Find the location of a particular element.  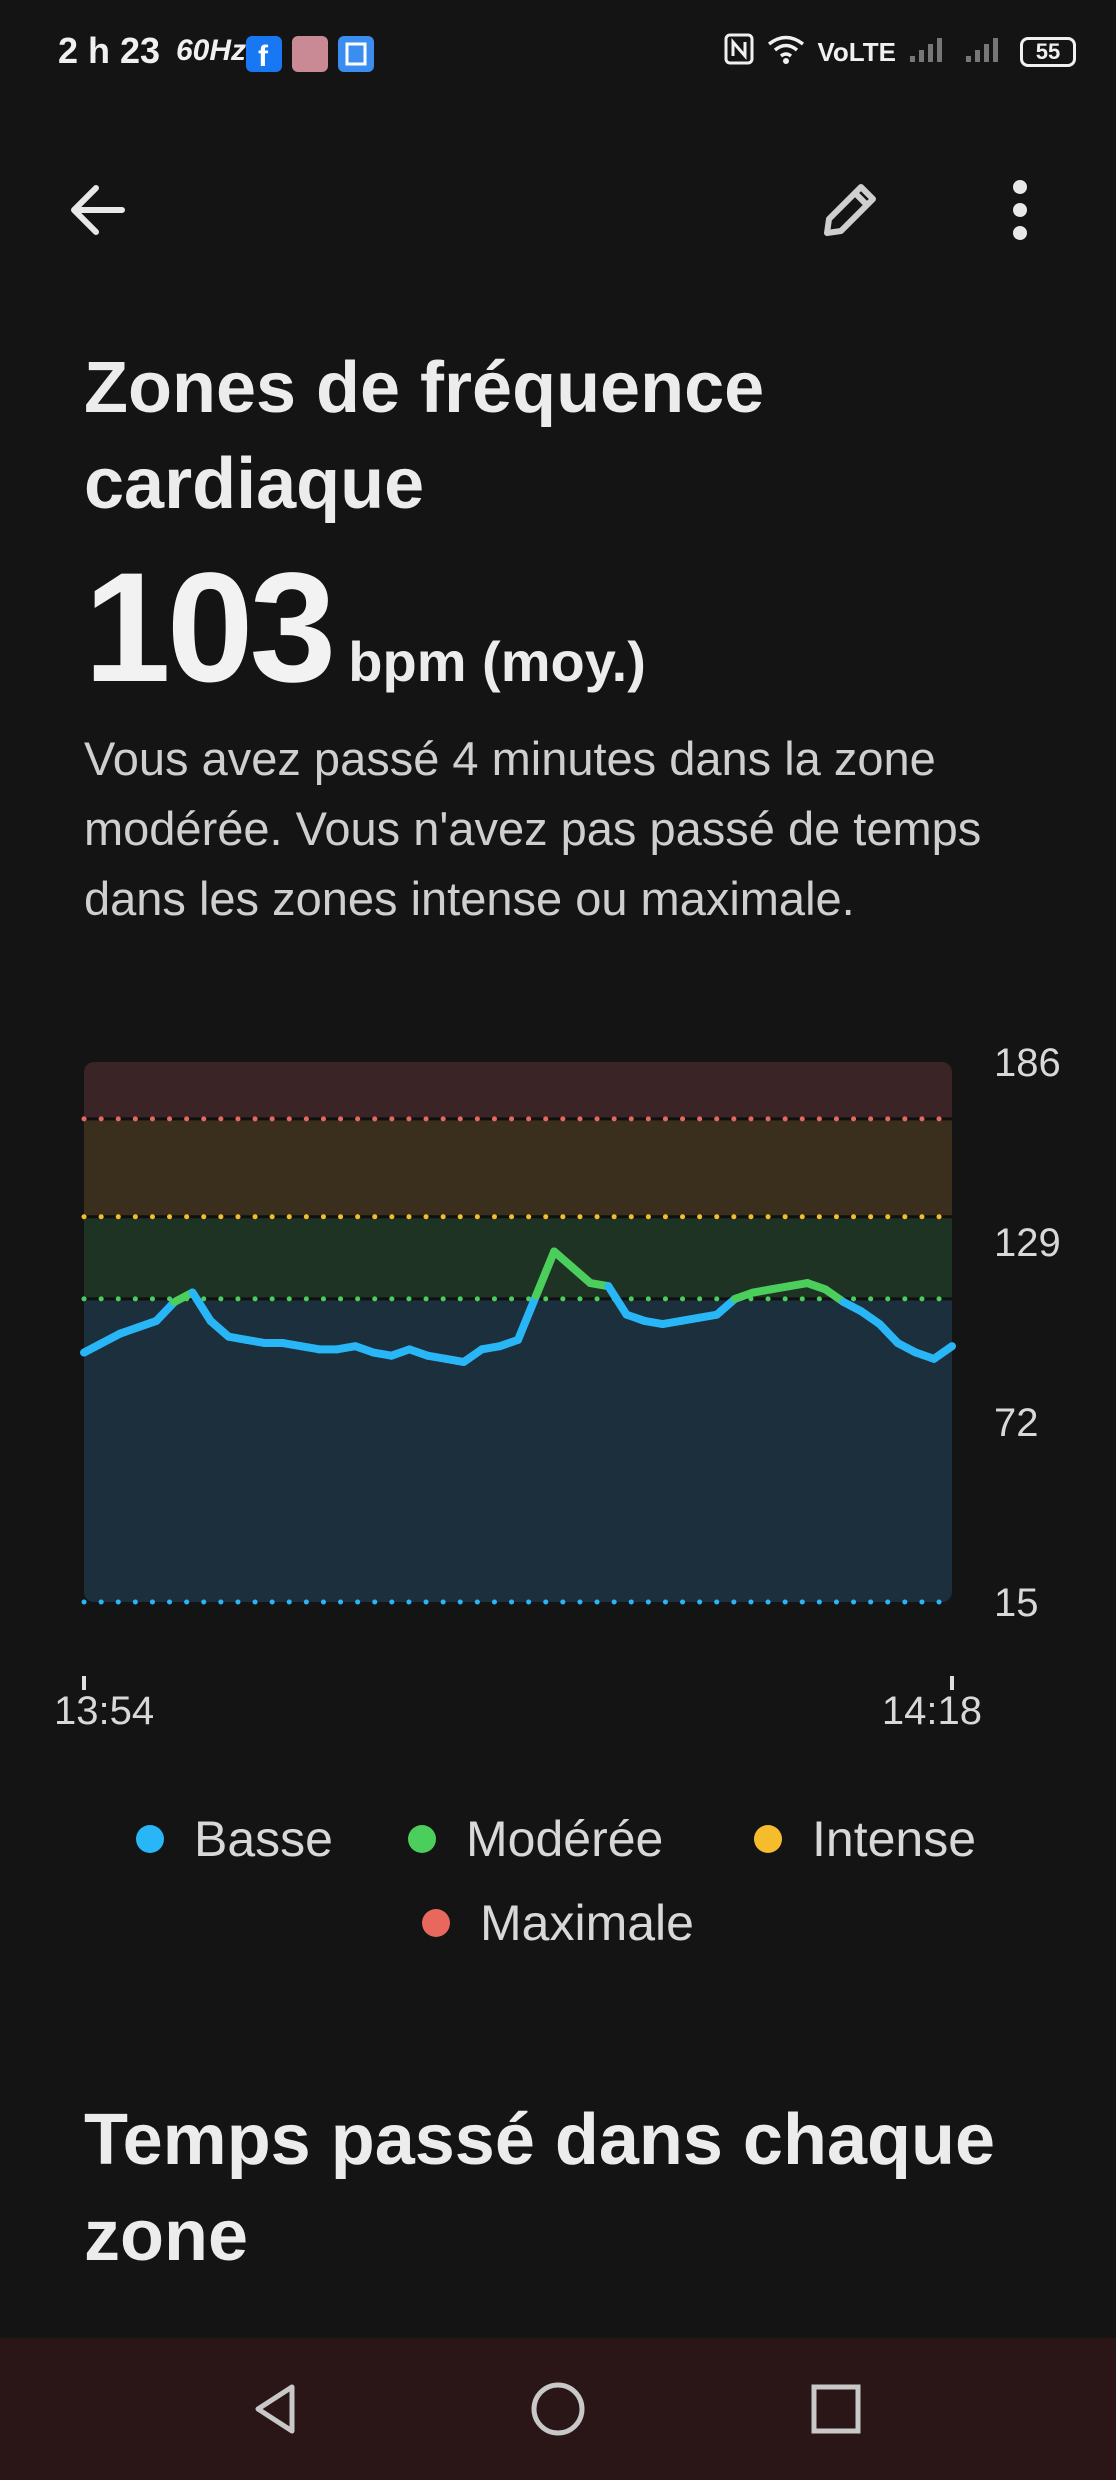

system-nav-bar is located at coordinates (558, 2409).